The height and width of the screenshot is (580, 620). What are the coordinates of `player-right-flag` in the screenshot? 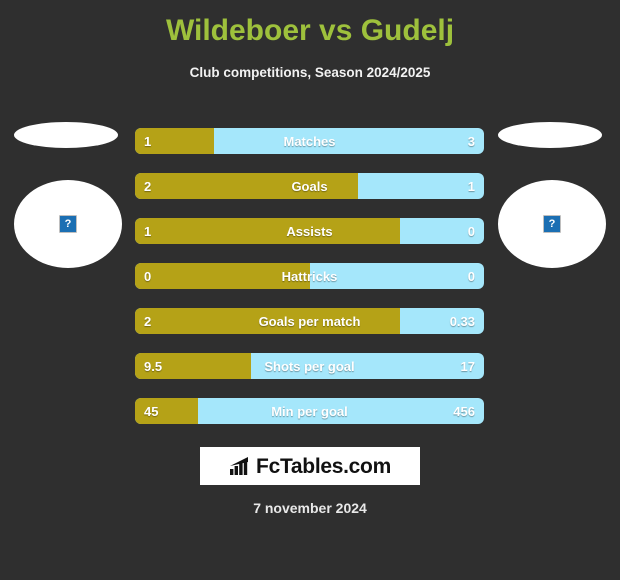 It's located at (550, 135).